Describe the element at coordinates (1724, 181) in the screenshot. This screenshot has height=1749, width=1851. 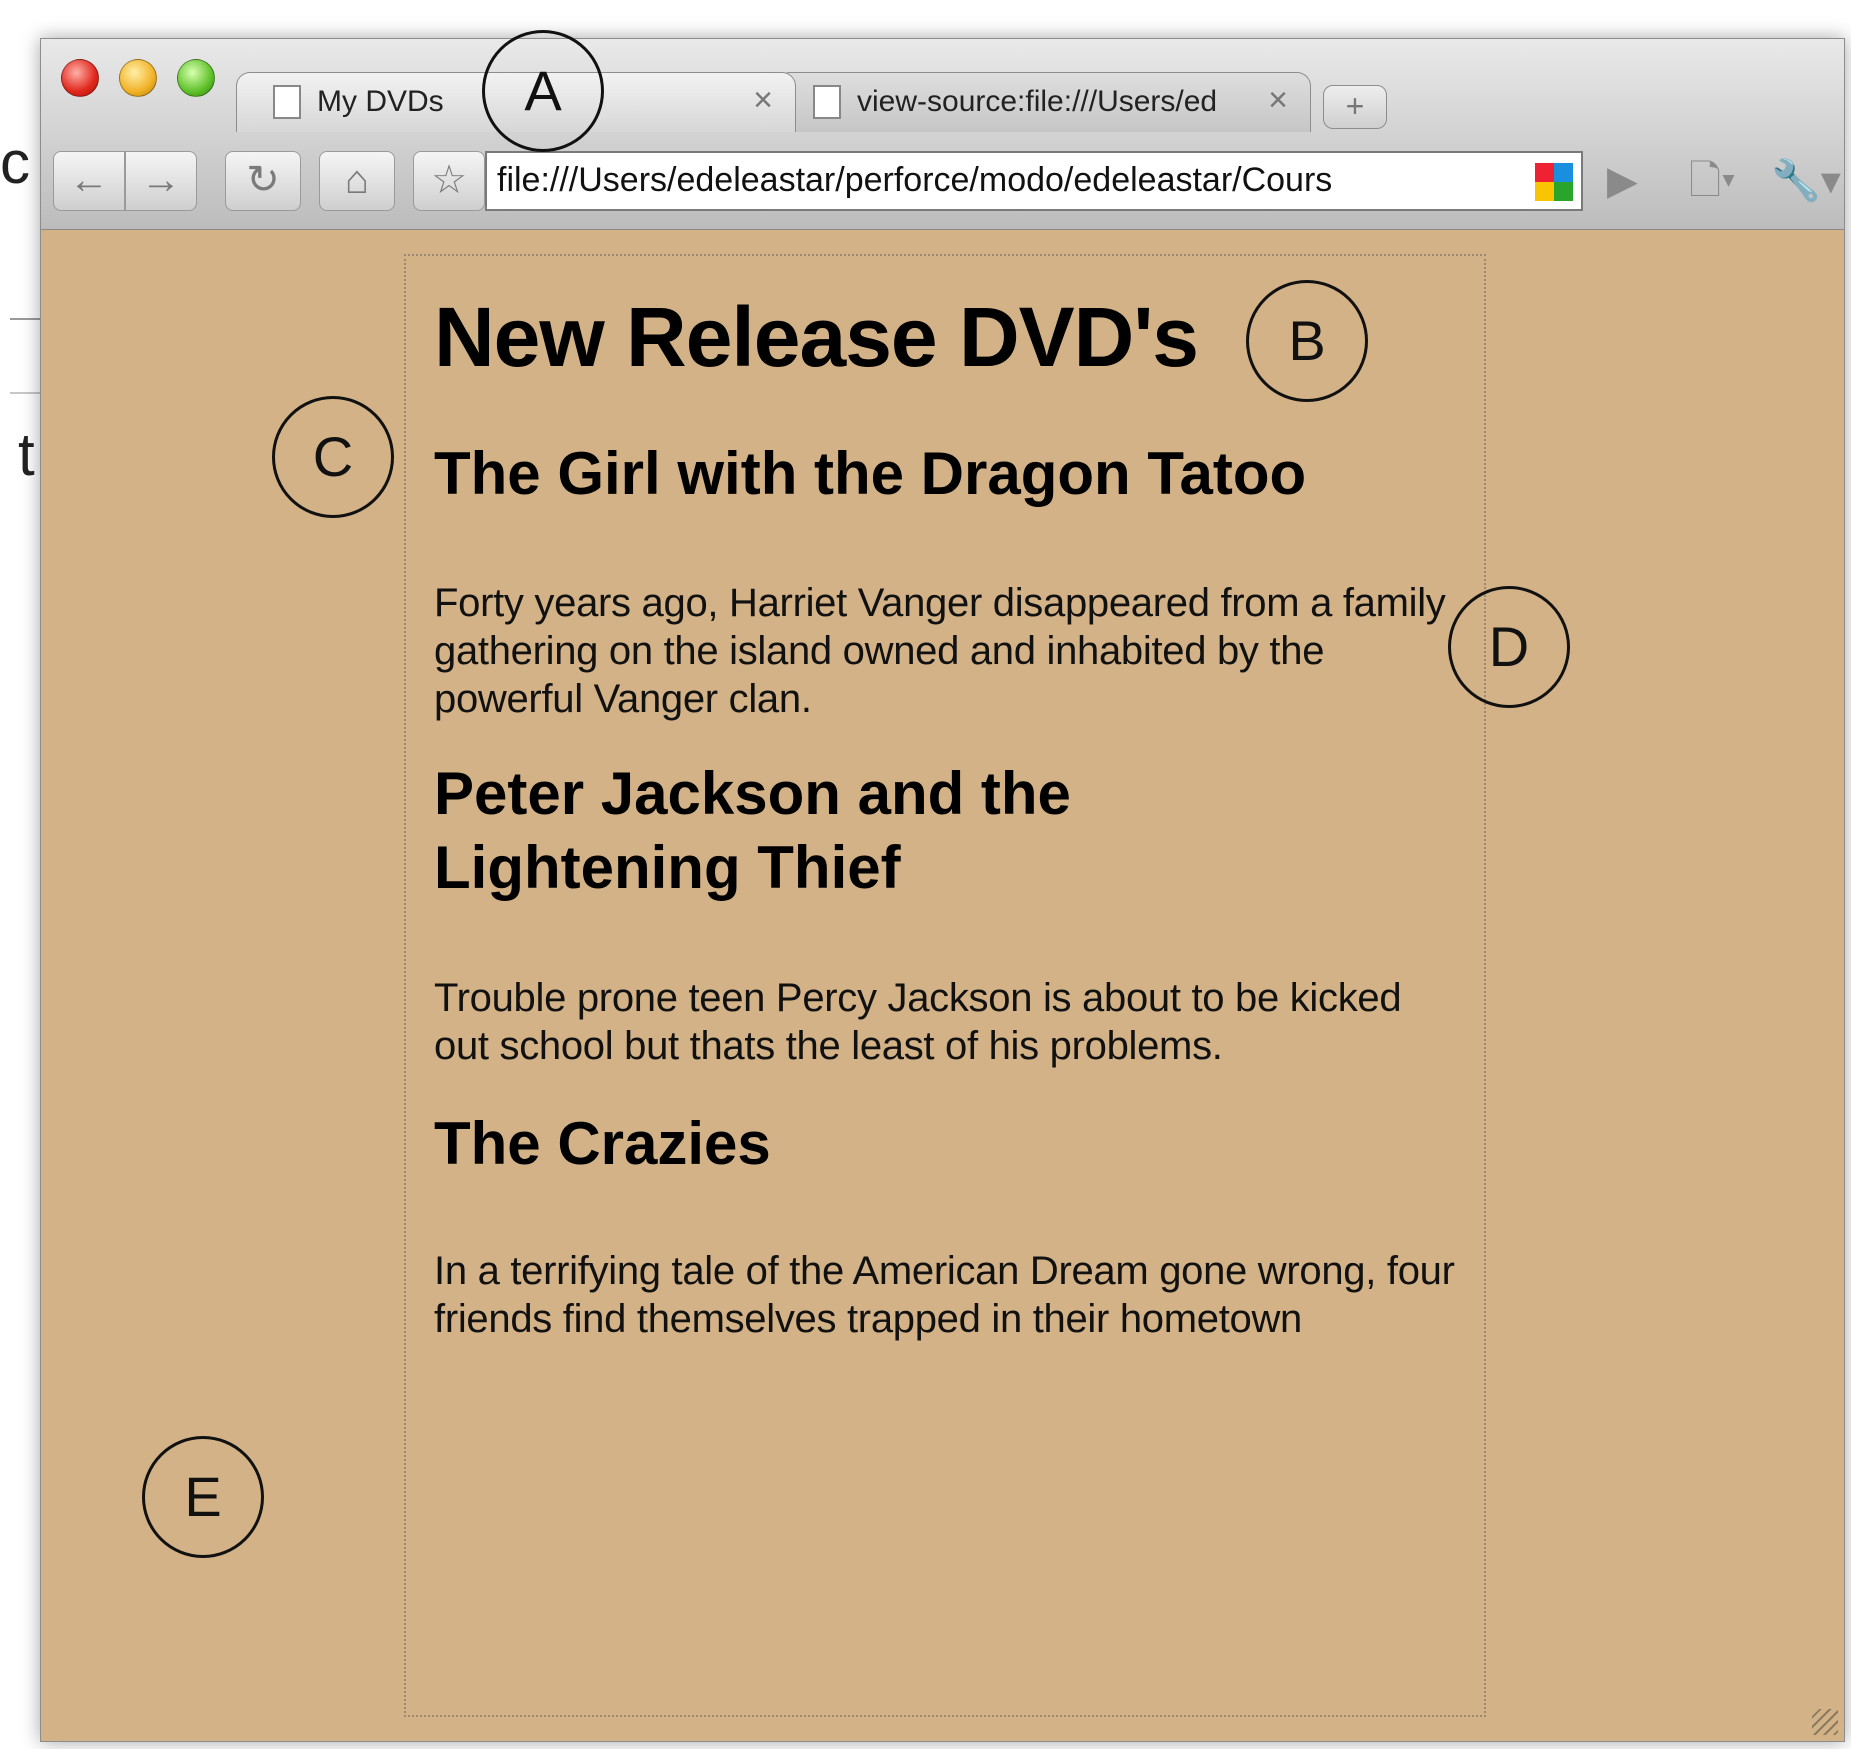
I see `page-menu-icon: 🗋▾` at that location.